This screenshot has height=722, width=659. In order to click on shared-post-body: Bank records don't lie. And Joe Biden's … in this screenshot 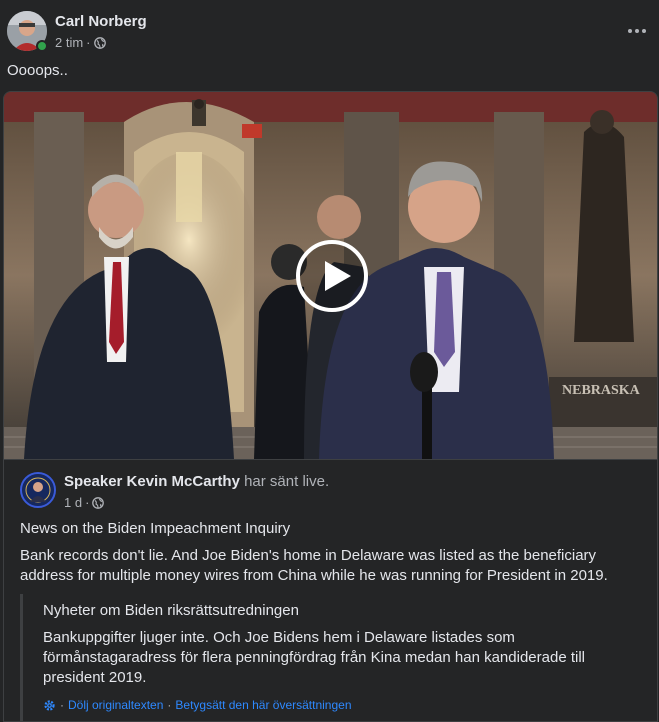, I will do `click(314, 565)`.